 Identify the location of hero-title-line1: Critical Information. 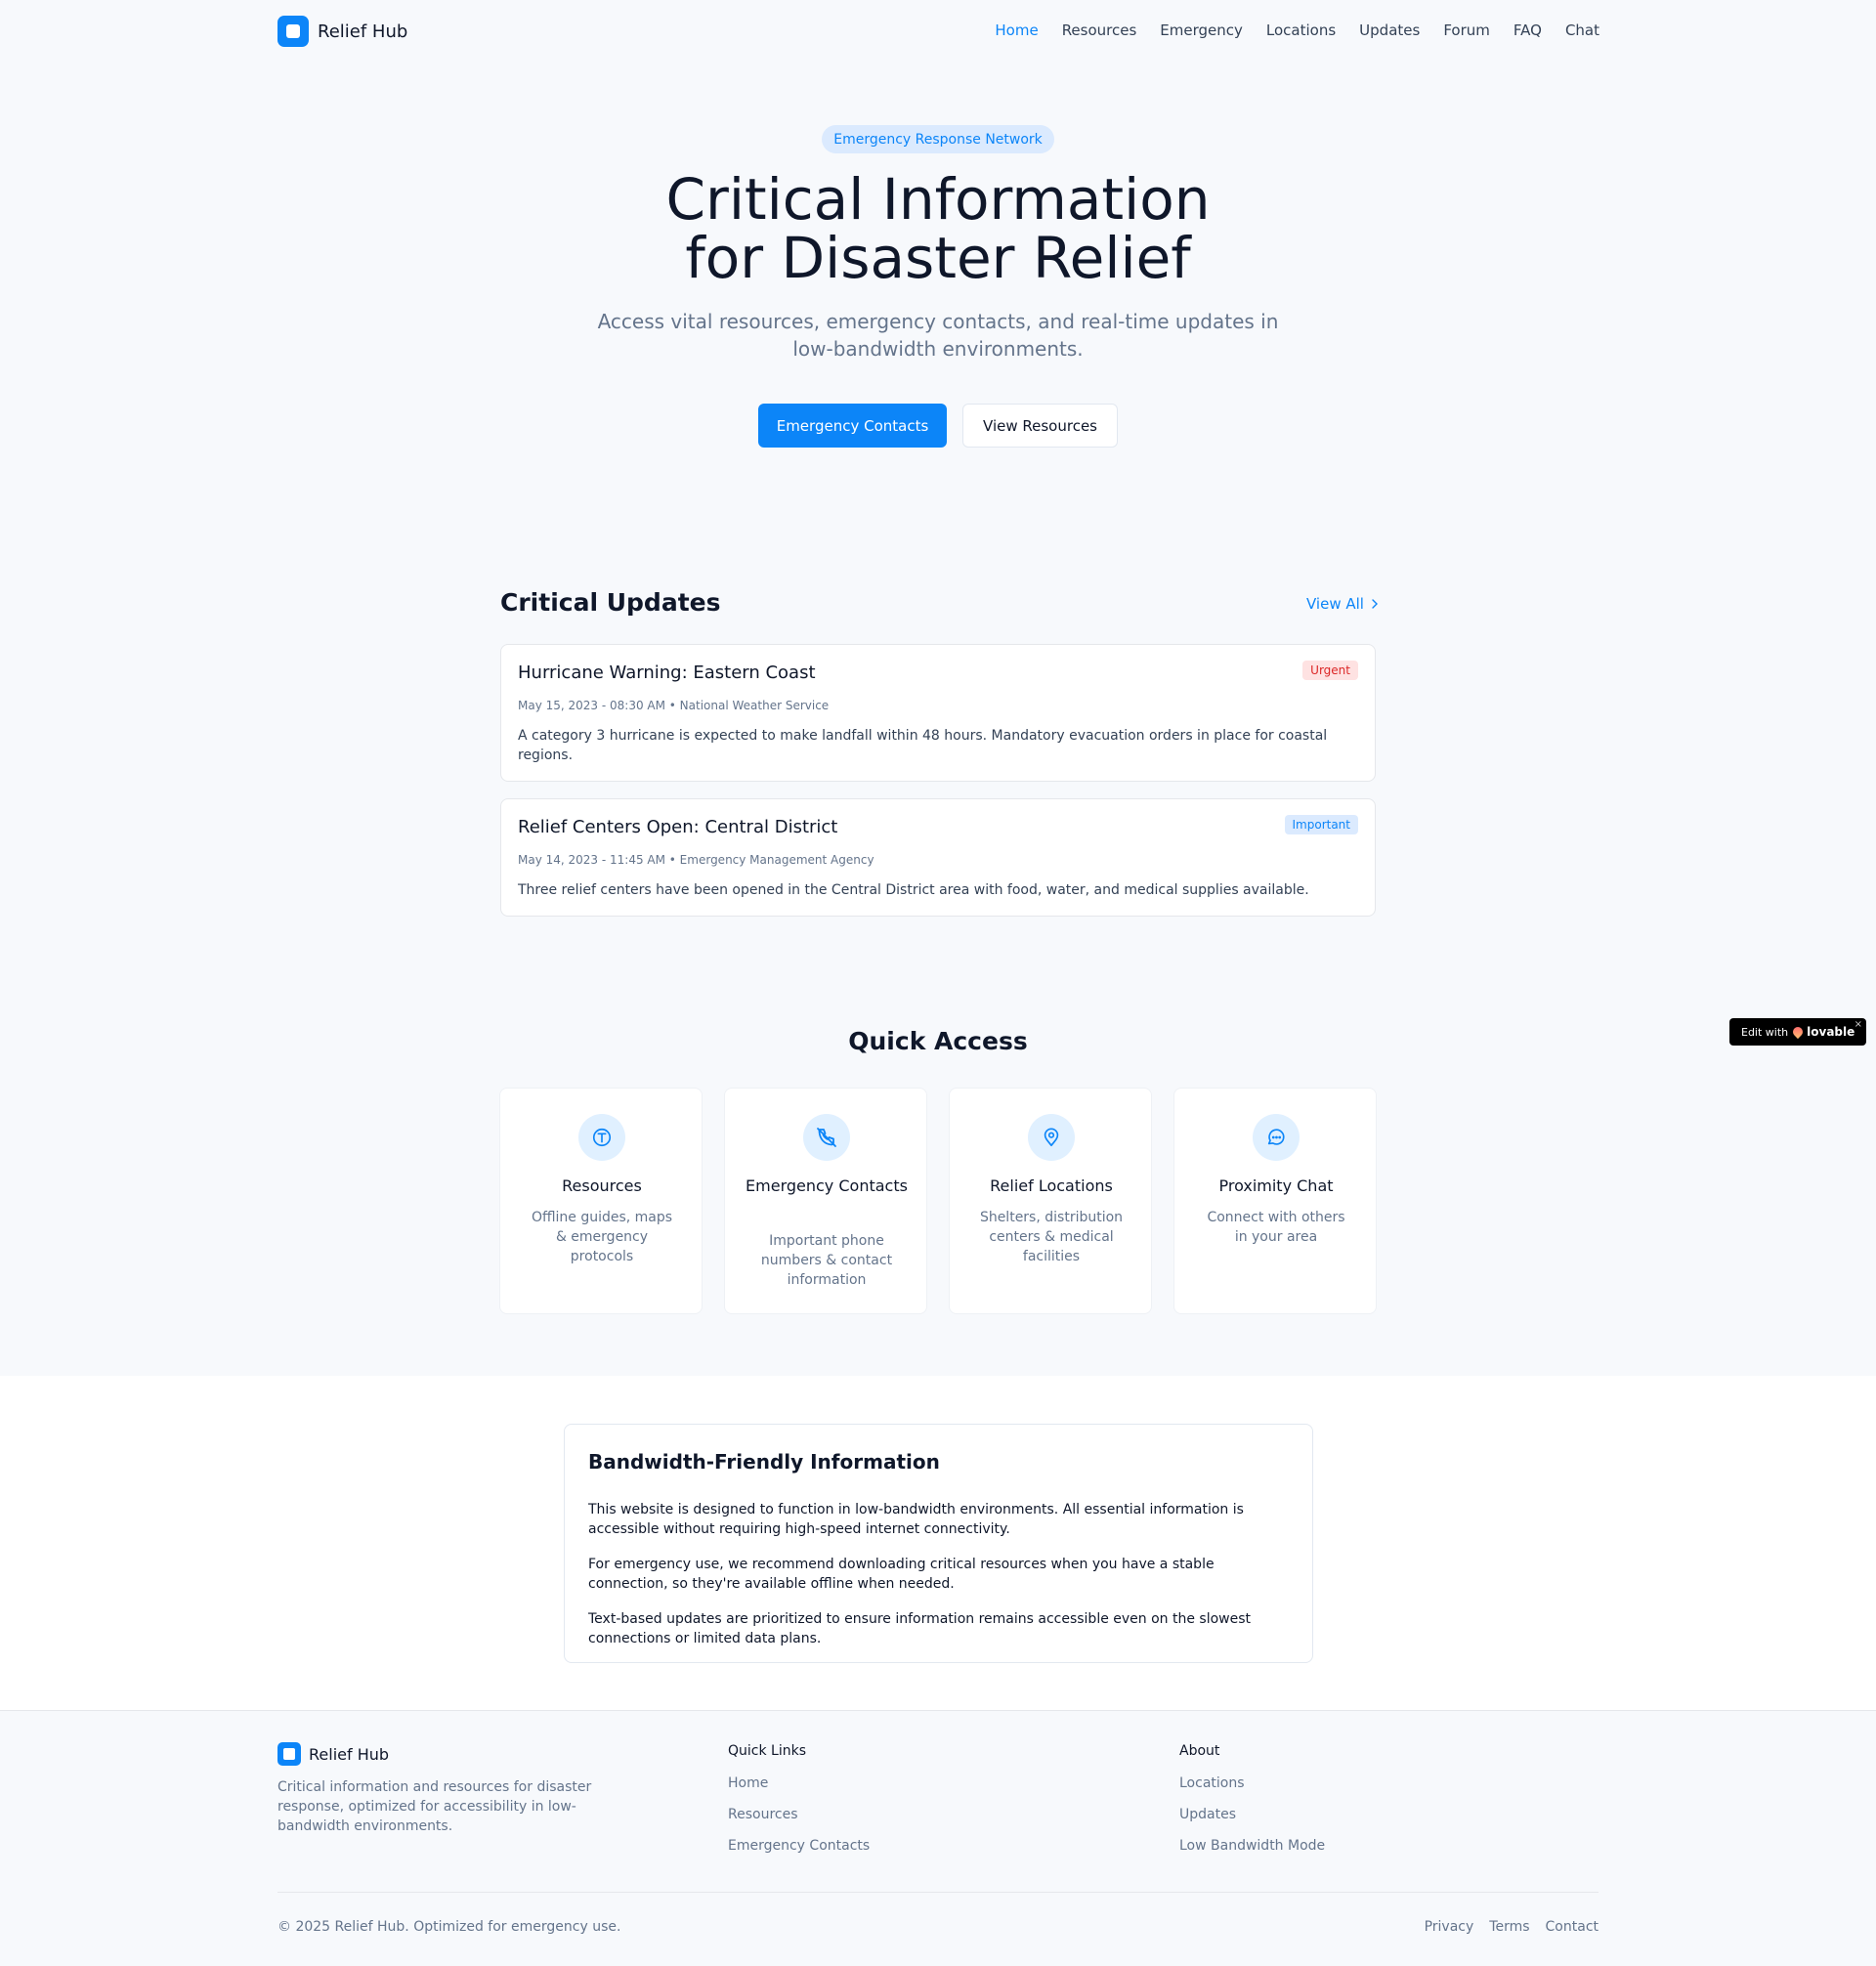
(938, 199).